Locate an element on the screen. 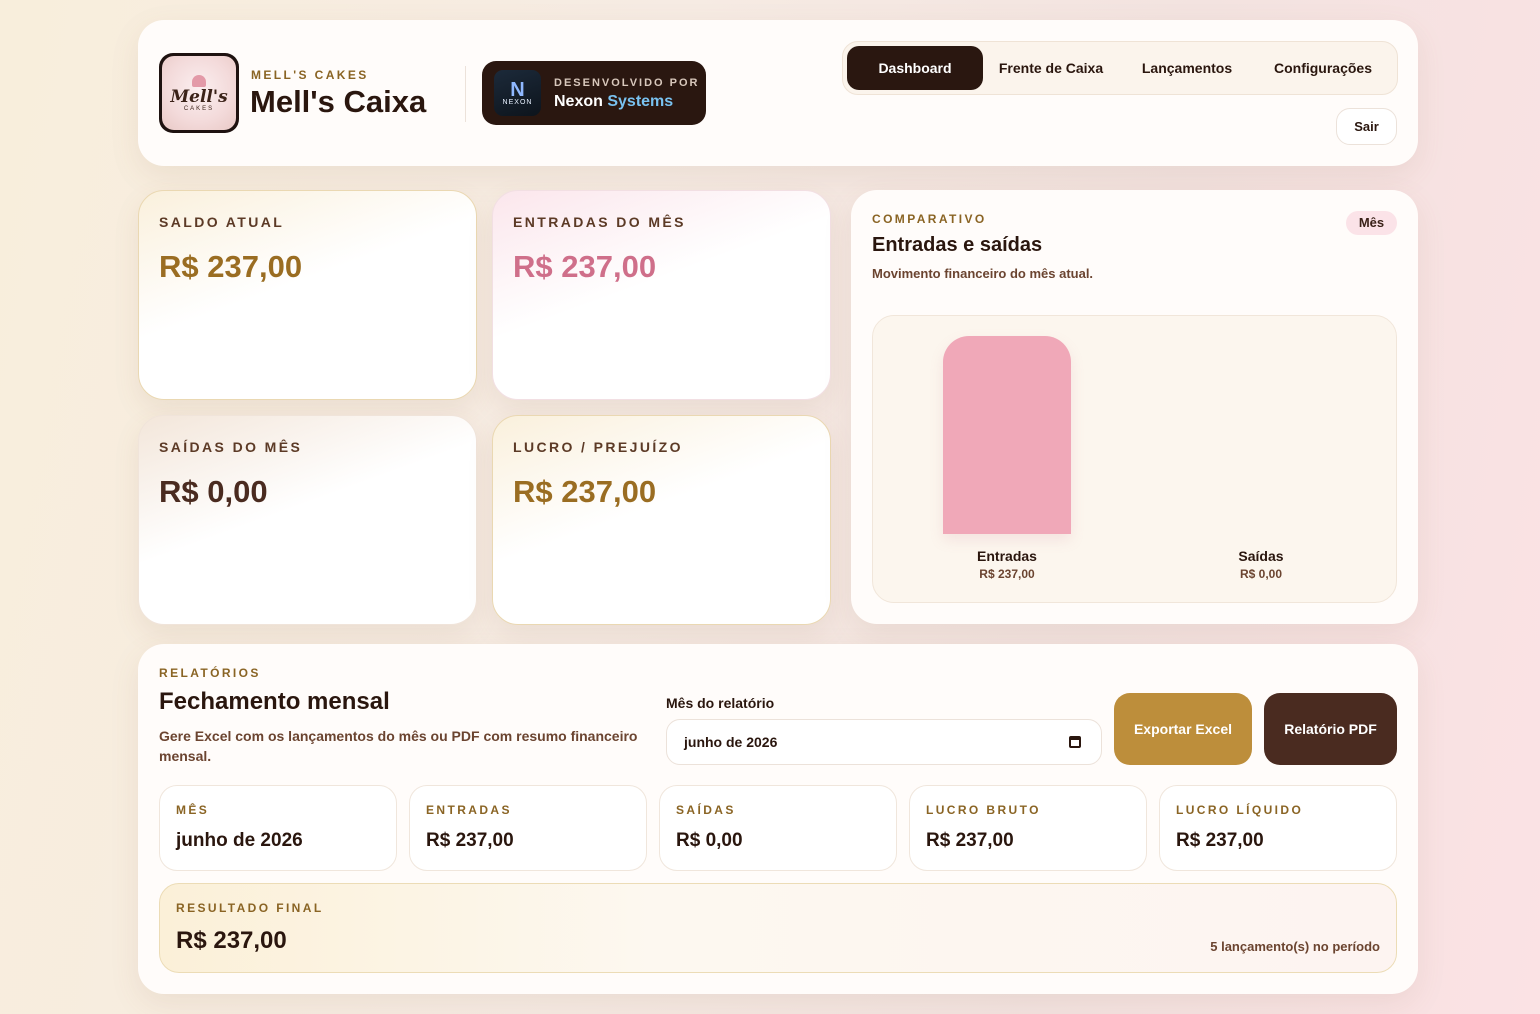 The height and width of the screenshot is (1014, 1540). report-eyebrow: RELATÓRIOS is located at coordinates (210, 673).